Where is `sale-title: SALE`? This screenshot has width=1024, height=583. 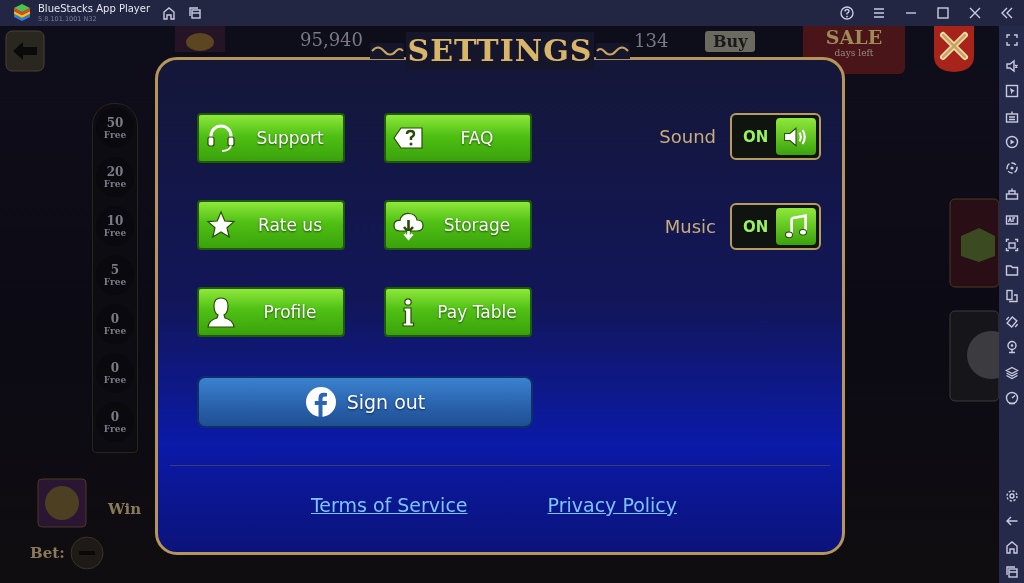 sale-title: SALE is located at coordinates (854, 37).